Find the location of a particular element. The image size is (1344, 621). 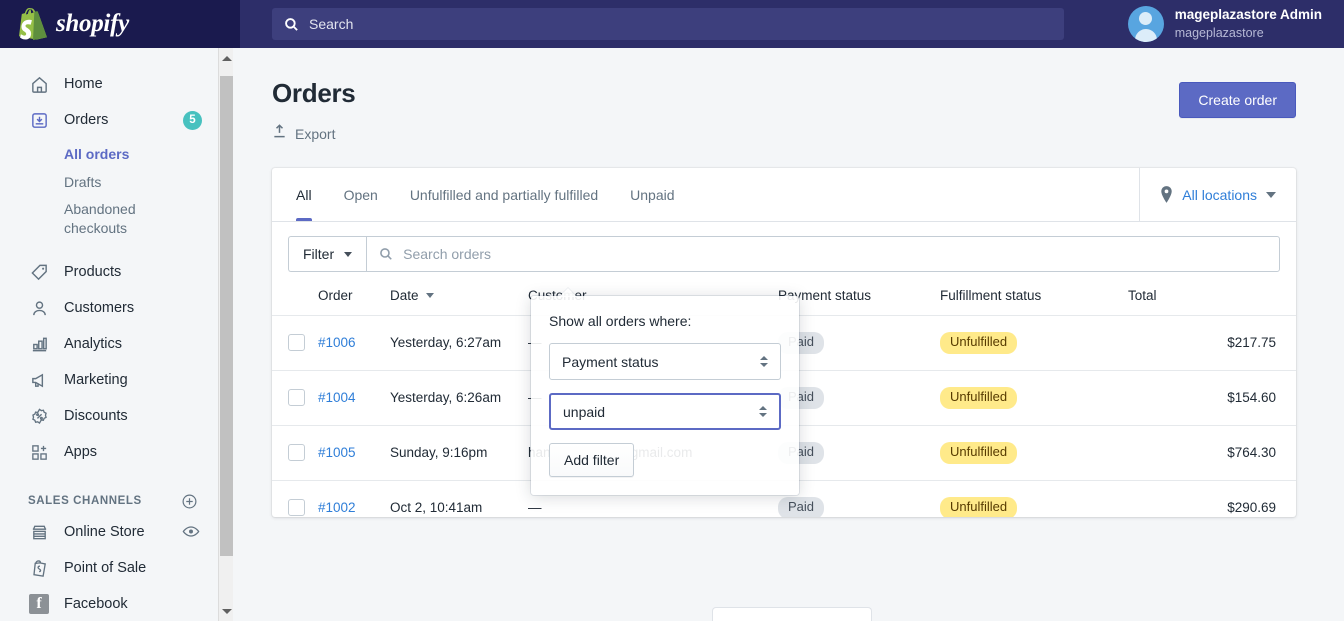

scroll-down-arrow-icon is located at coordinates (226, 611).